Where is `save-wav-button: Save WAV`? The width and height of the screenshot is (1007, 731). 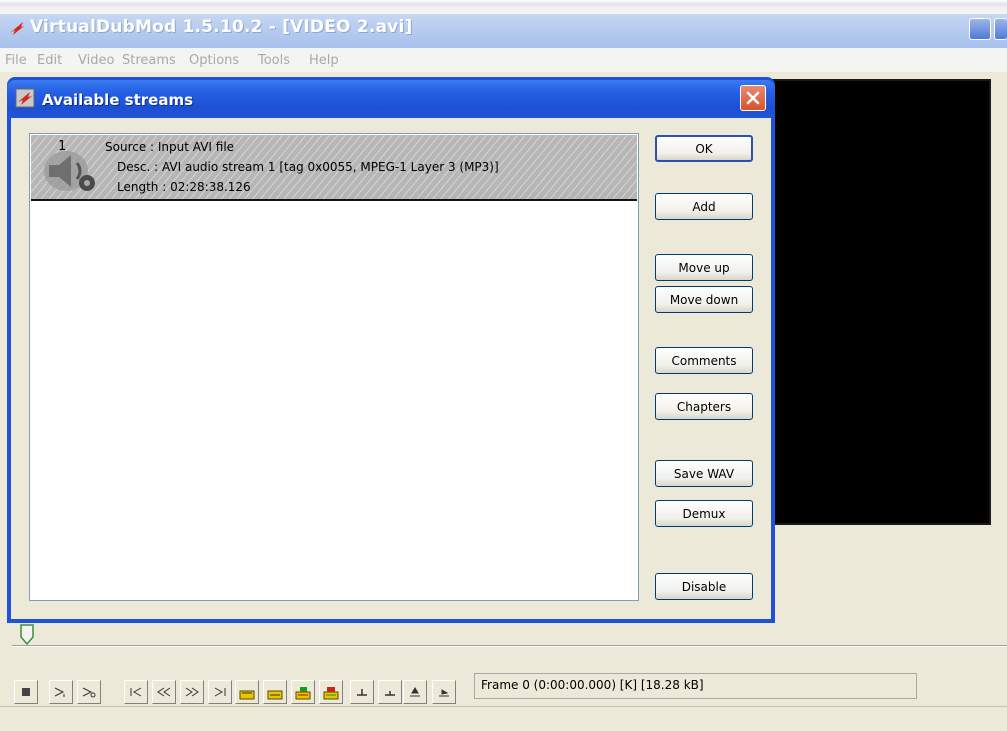
save-wav-button: Save WAV is located at coordinates (704, 473).